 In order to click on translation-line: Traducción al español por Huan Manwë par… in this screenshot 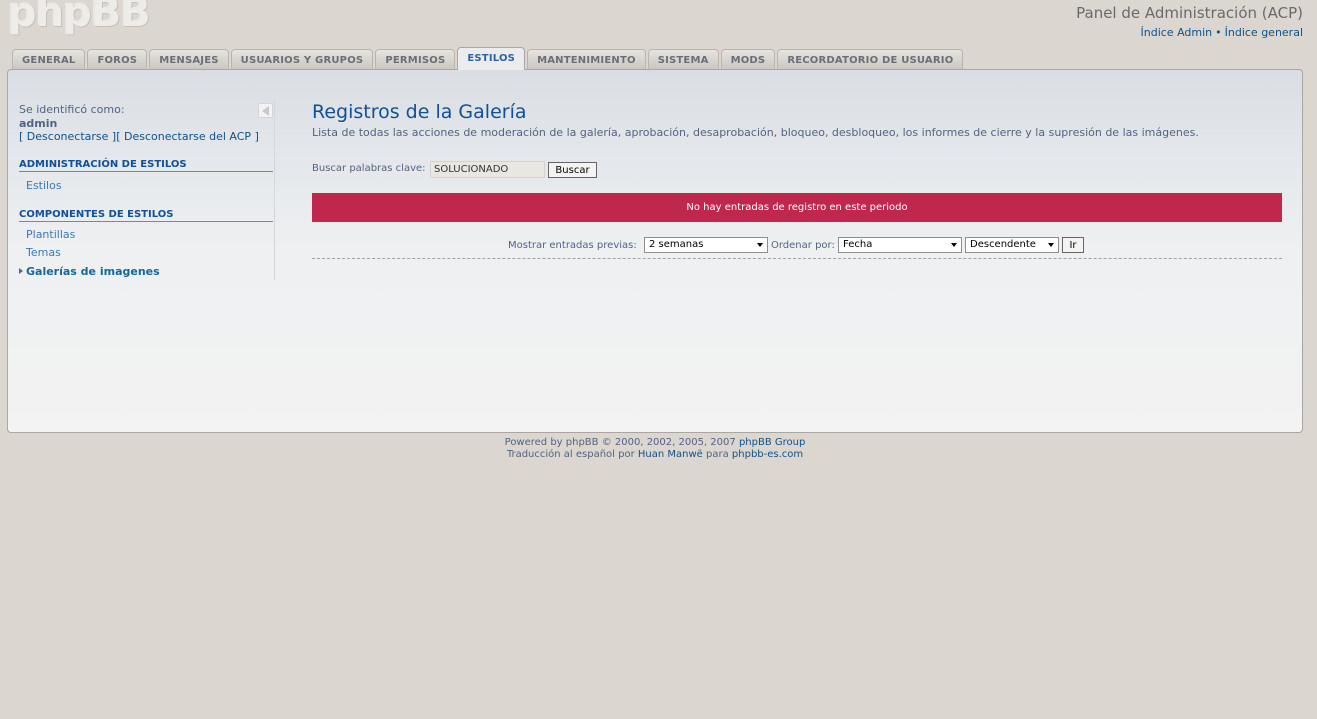, I will do `click(655, 455)`.